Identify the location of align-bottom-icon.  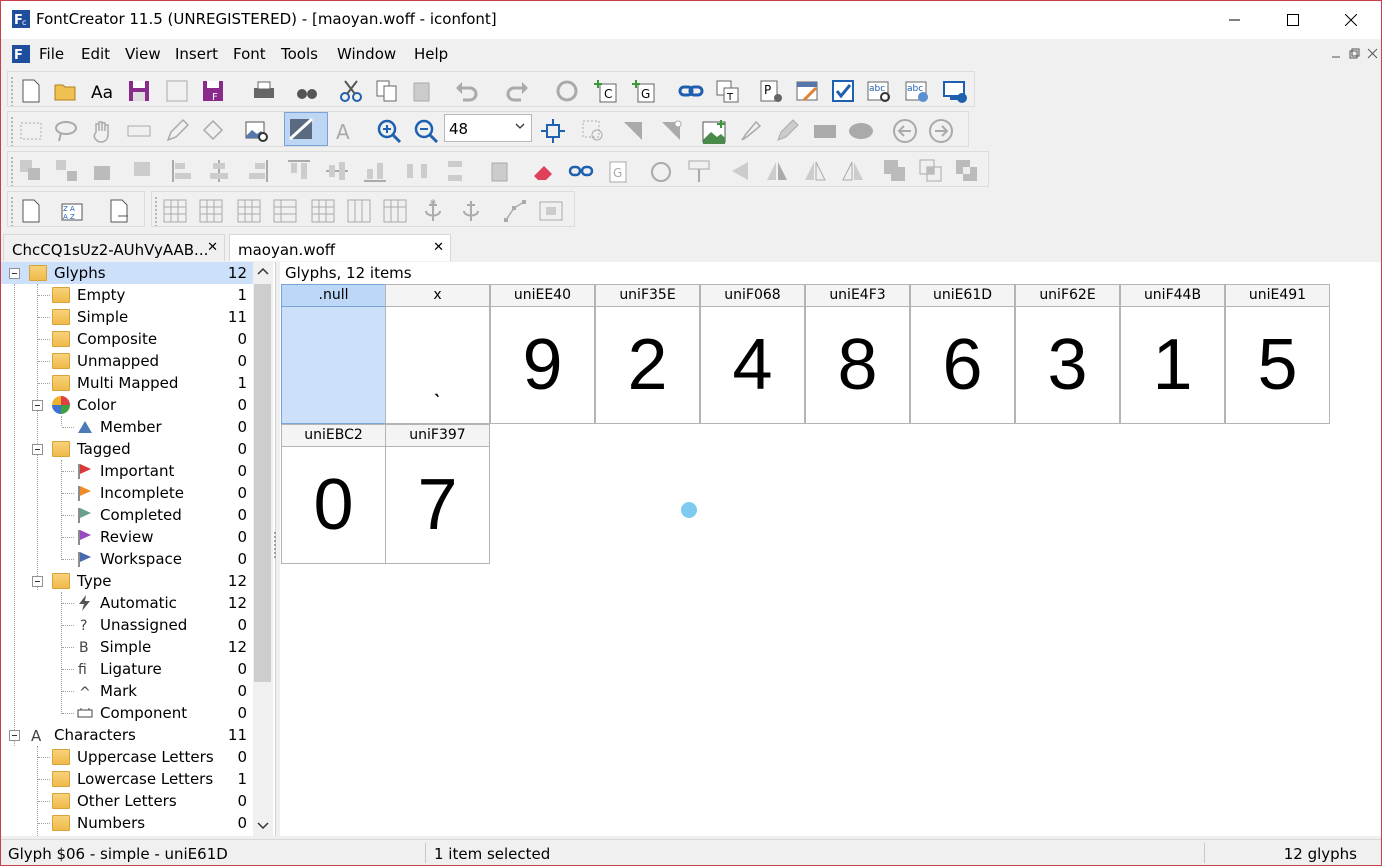
(375, 171).